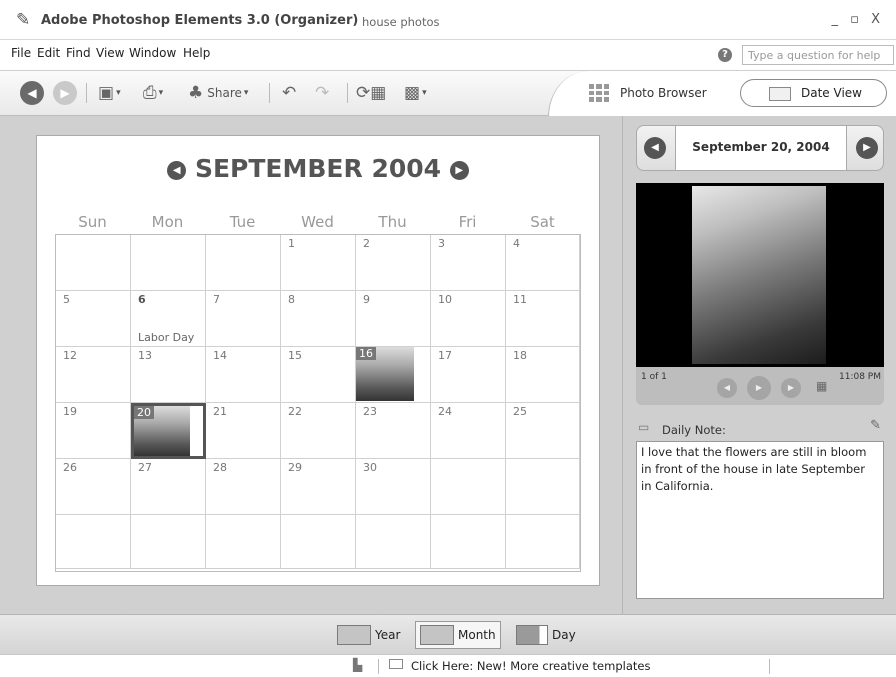  Describe the element at coordinates (358, 665) in the screenshot. I see `printer-status-icon: ▙` at that location.